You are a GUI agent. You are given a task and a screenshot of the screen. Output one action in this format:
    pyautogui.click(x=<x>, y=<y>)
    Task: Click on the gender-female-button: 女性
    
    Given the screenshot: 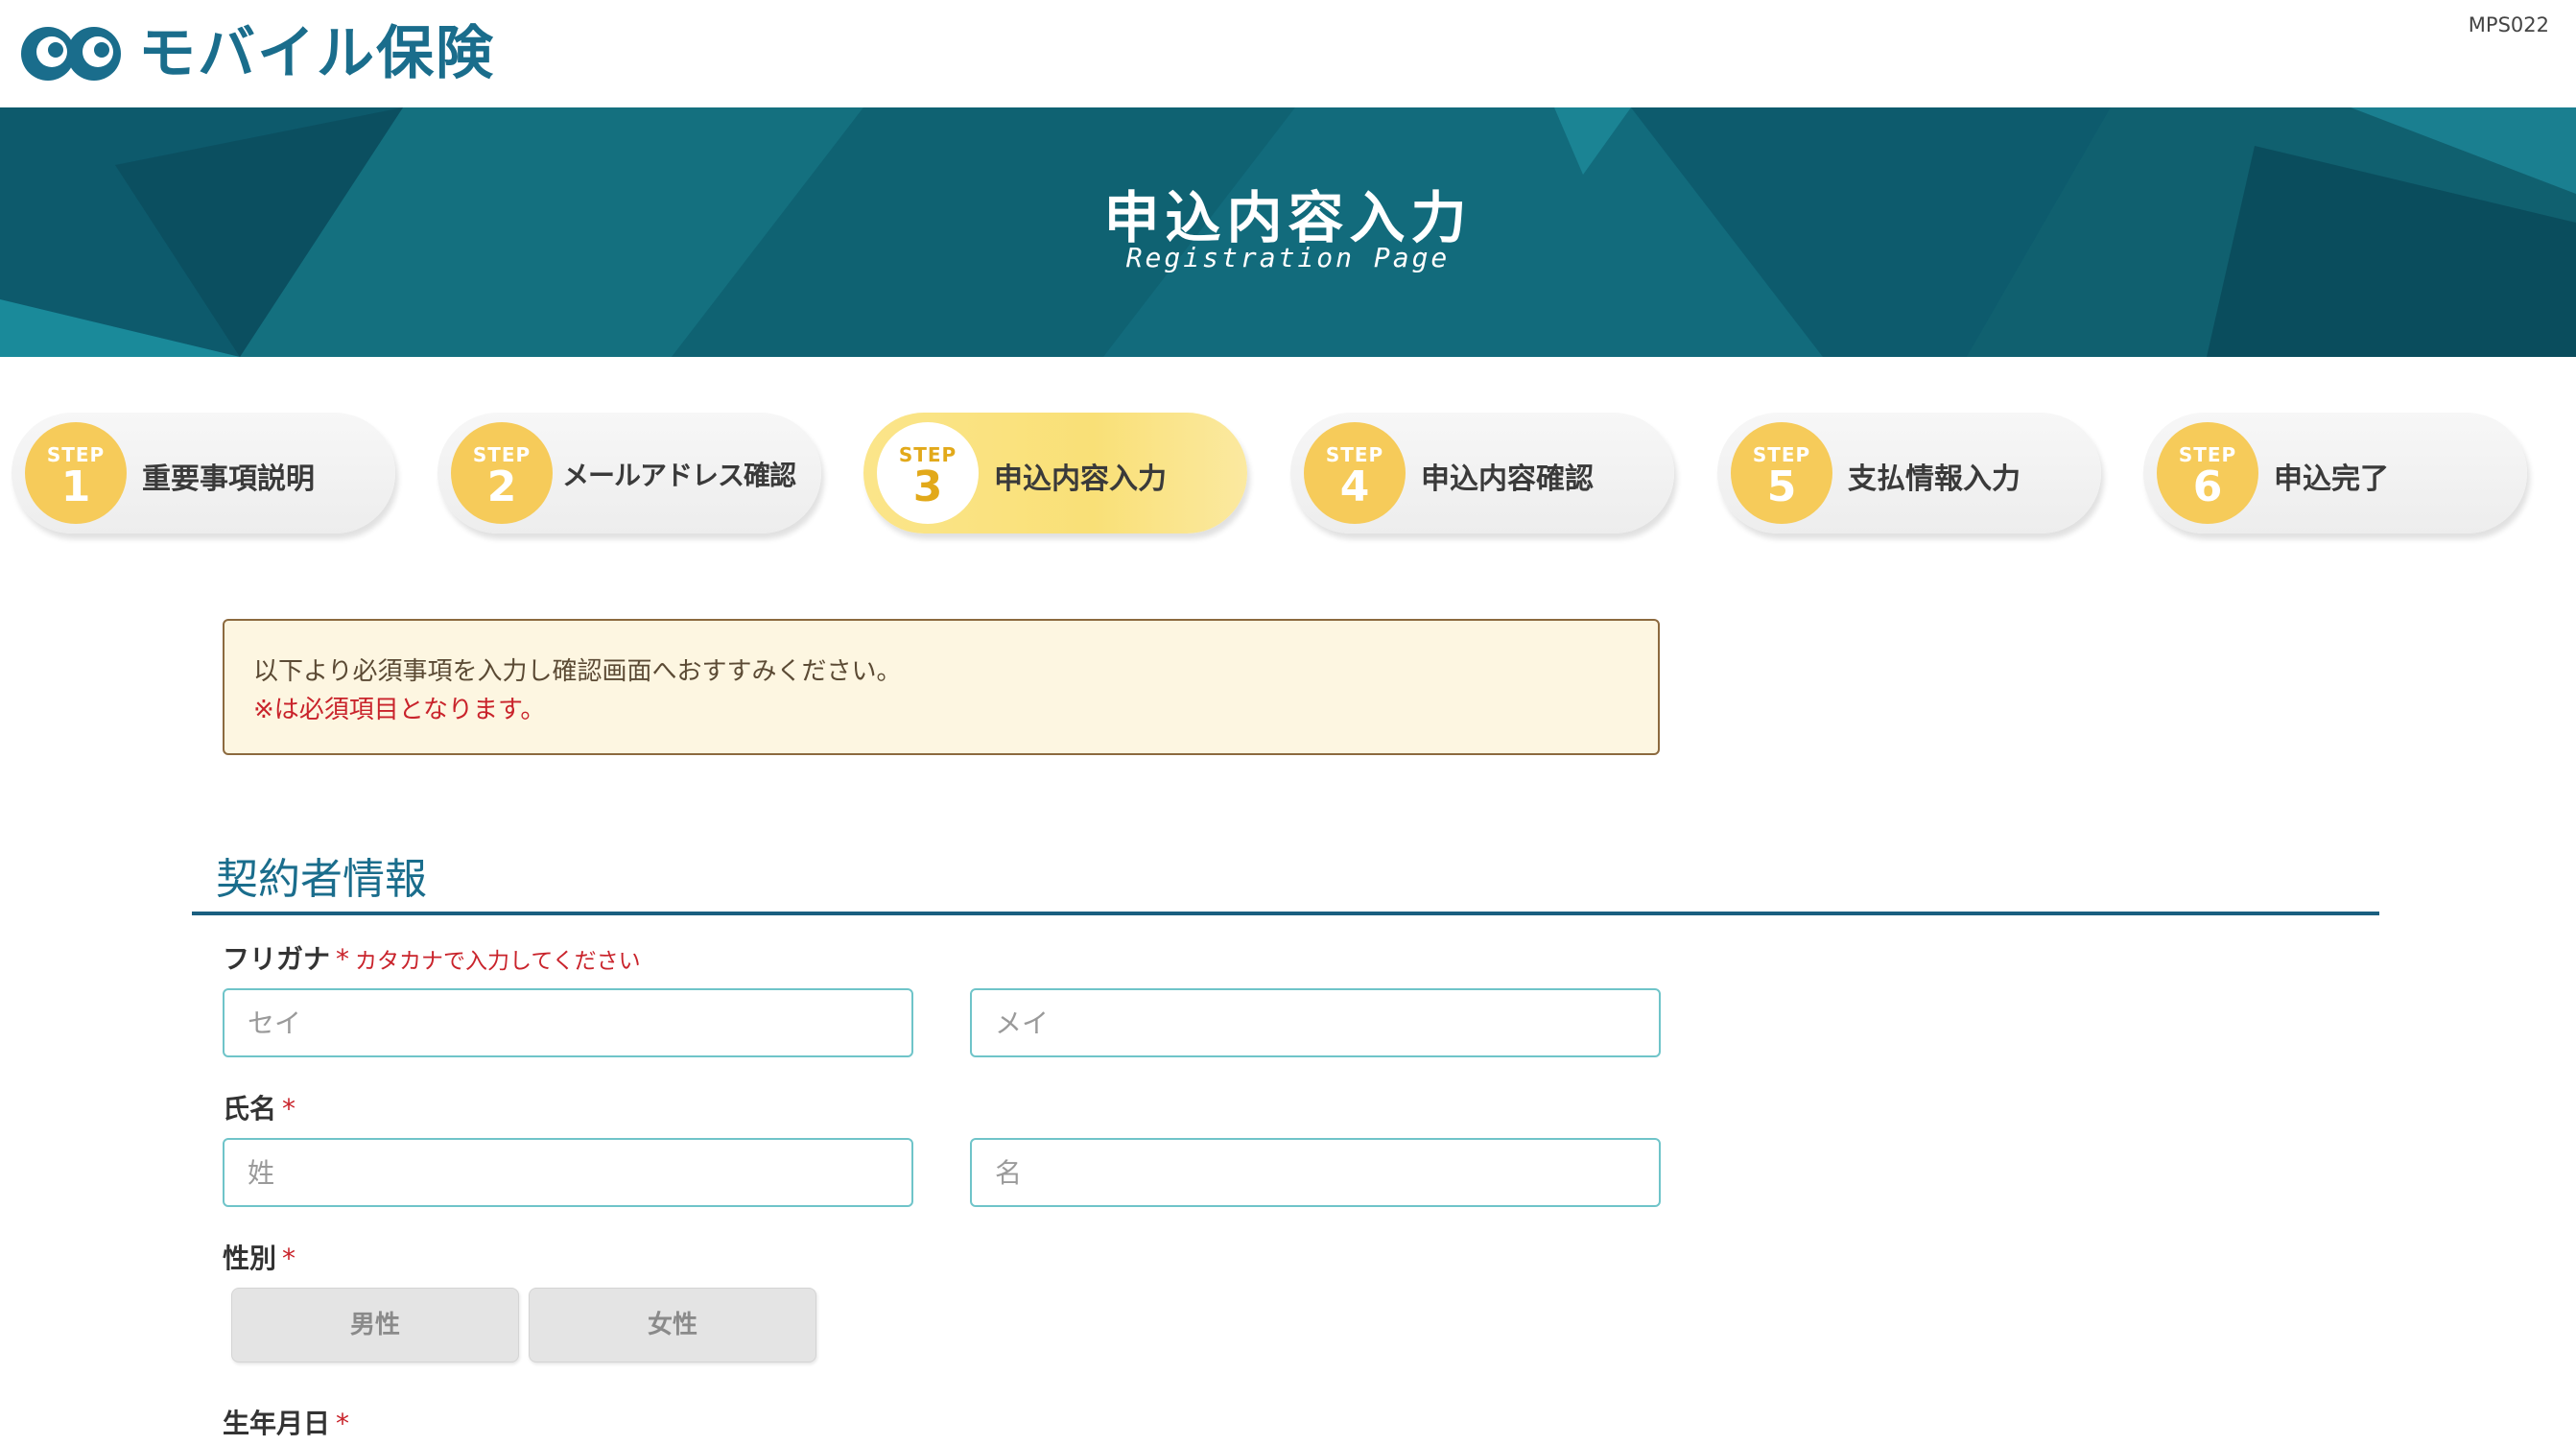 What is the action you would take?
    pyautogui.click(x=672, y=1325)
    